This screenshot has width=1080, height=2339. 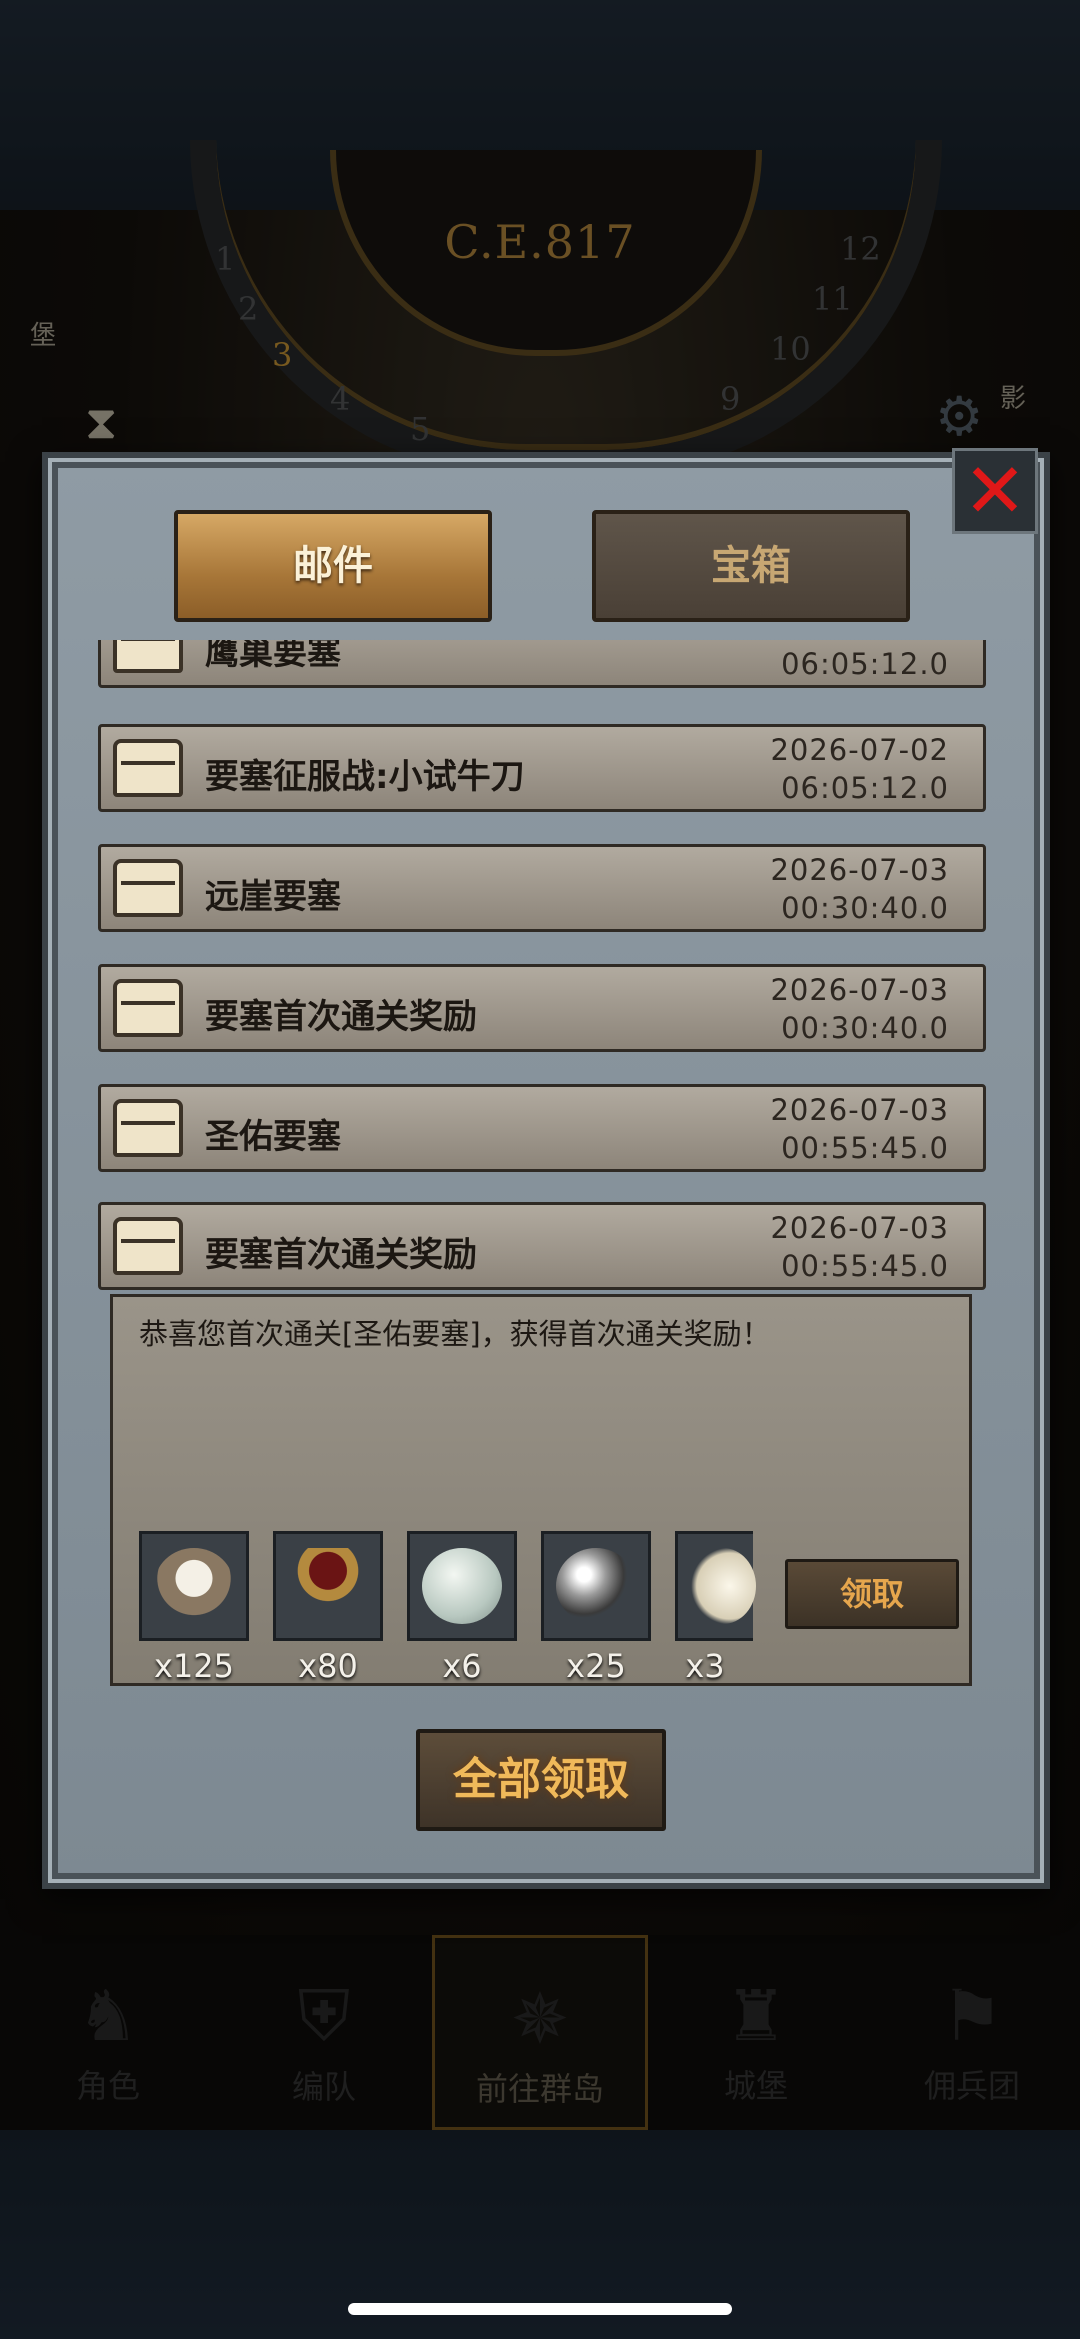 I want to click on mail-title: 远崖要塞, so click(x=273, y=897).